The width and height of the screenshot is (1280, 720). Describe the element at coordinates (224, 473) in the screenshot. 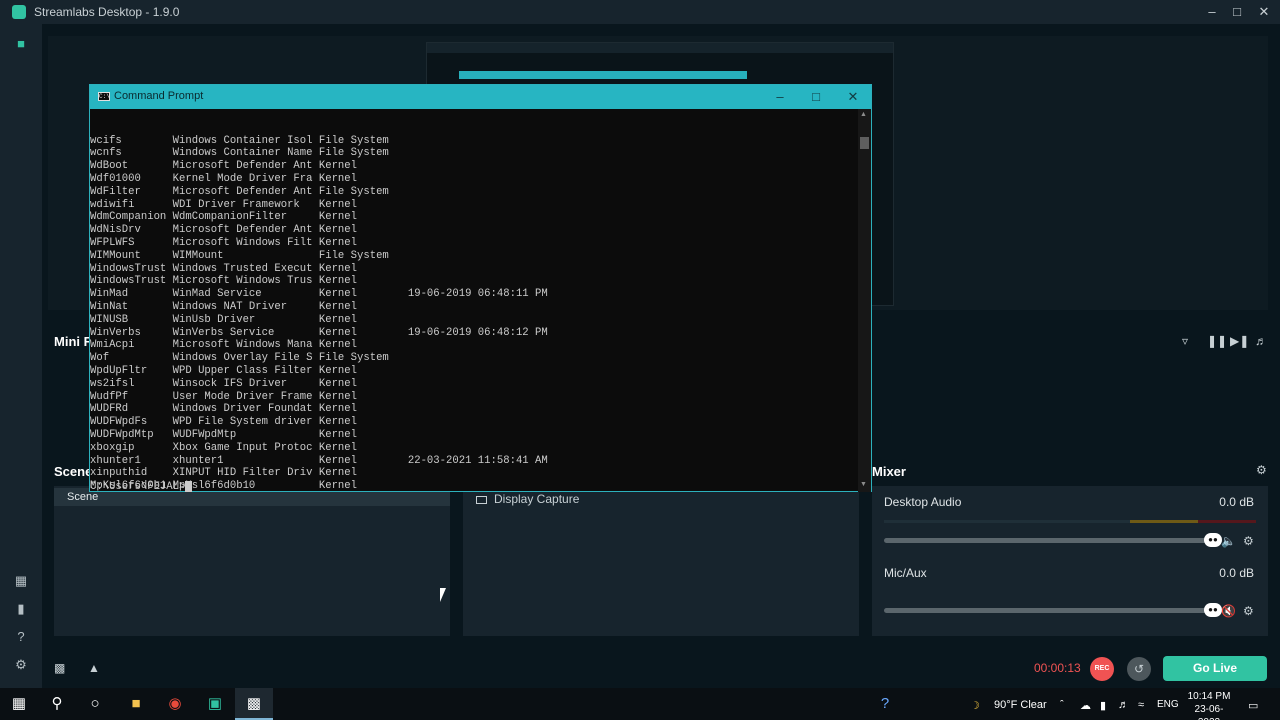

I see `cmd-output-line: xinputhid XINPUT HID Filter Driv Kernel` at that location.